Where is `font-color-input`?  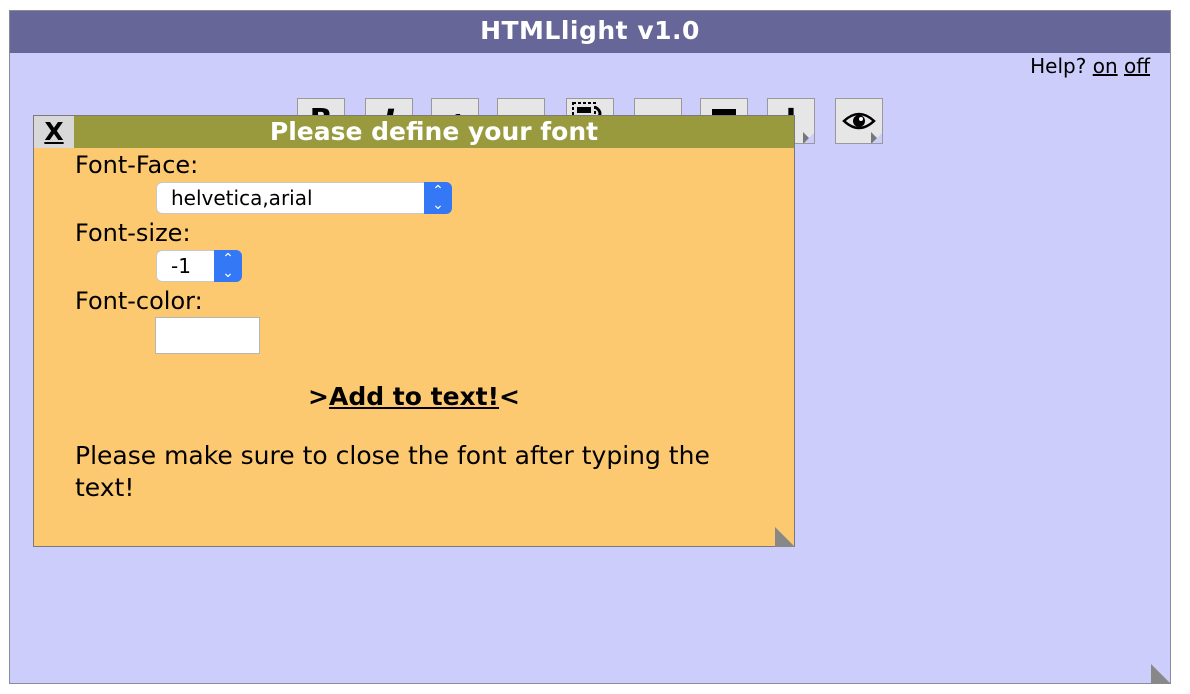 font-color-input is located at coordinates (207, 335).